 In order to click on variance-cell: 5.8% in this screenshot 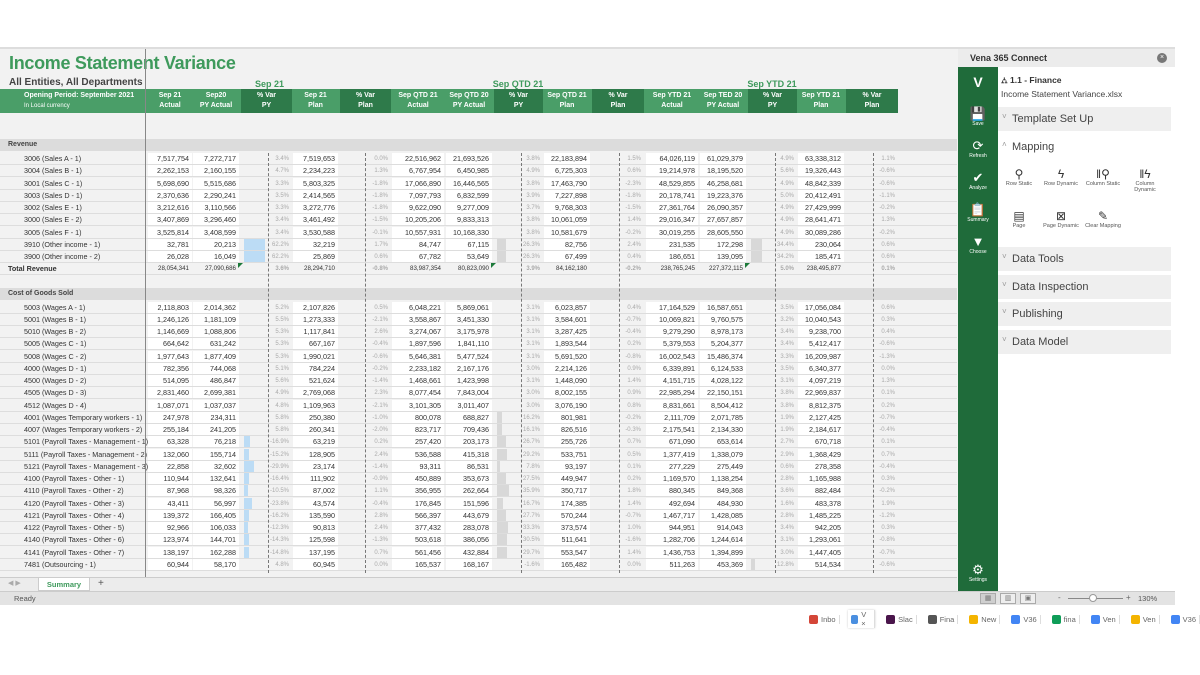, I will do `click(266, 418)`.